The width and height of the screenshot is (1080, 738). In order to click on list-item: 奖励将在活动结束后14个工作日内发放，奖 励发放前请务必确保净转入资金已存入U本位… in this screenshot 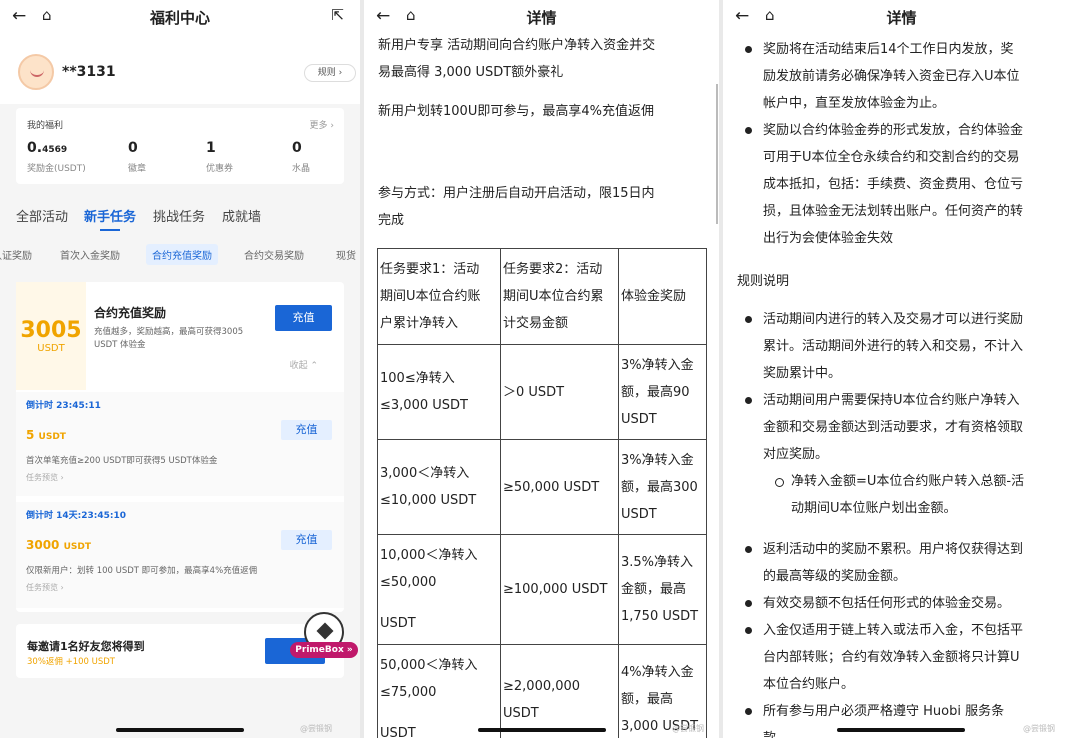, I will do `click(903, 76)`.